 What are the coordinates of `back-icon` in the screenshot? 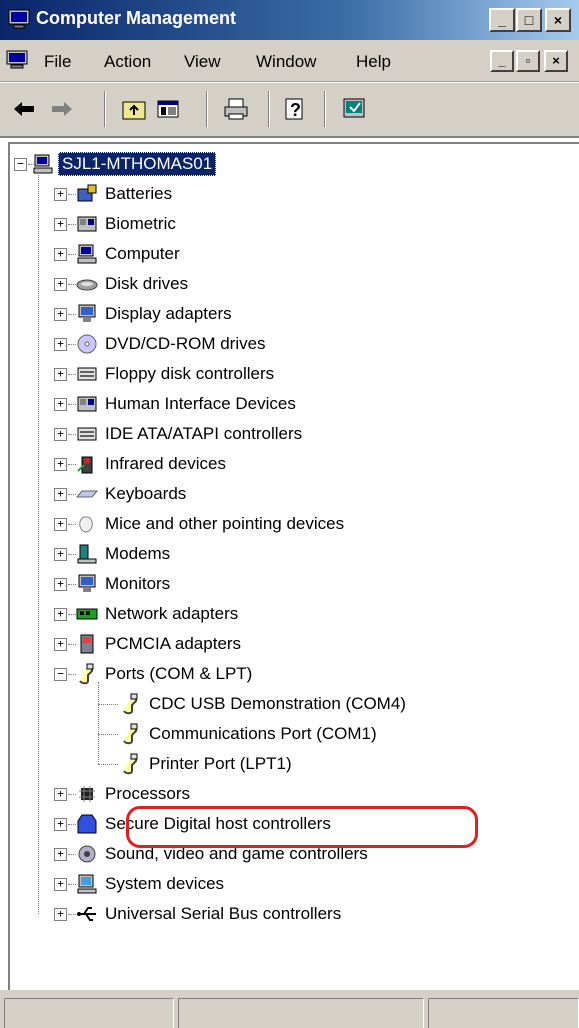 It's located at (24, 109).